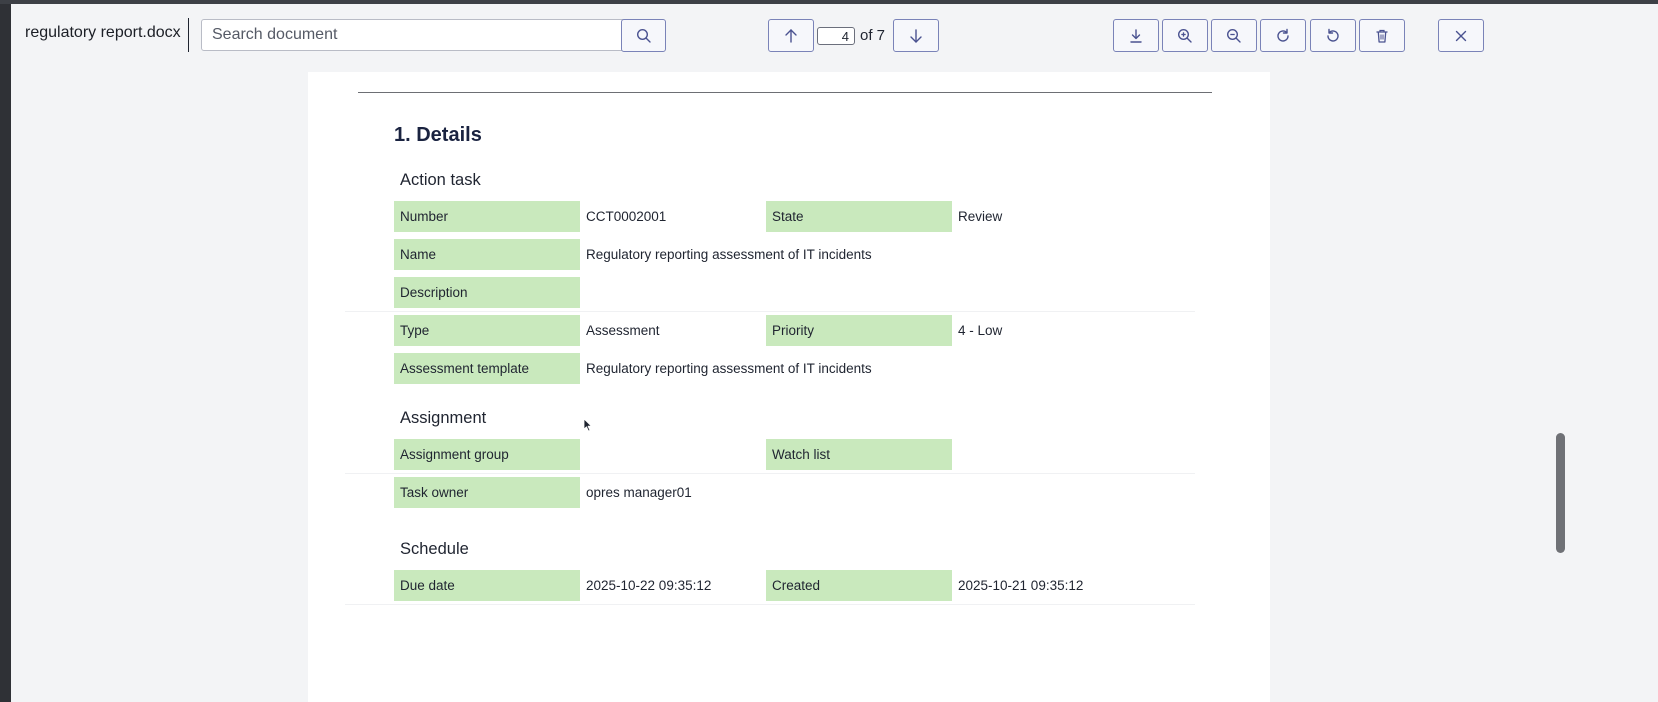  What do you see at coordinates (980, 216) in the screenshot?
I see `state-value: Review` at bounding box center [980, 216].